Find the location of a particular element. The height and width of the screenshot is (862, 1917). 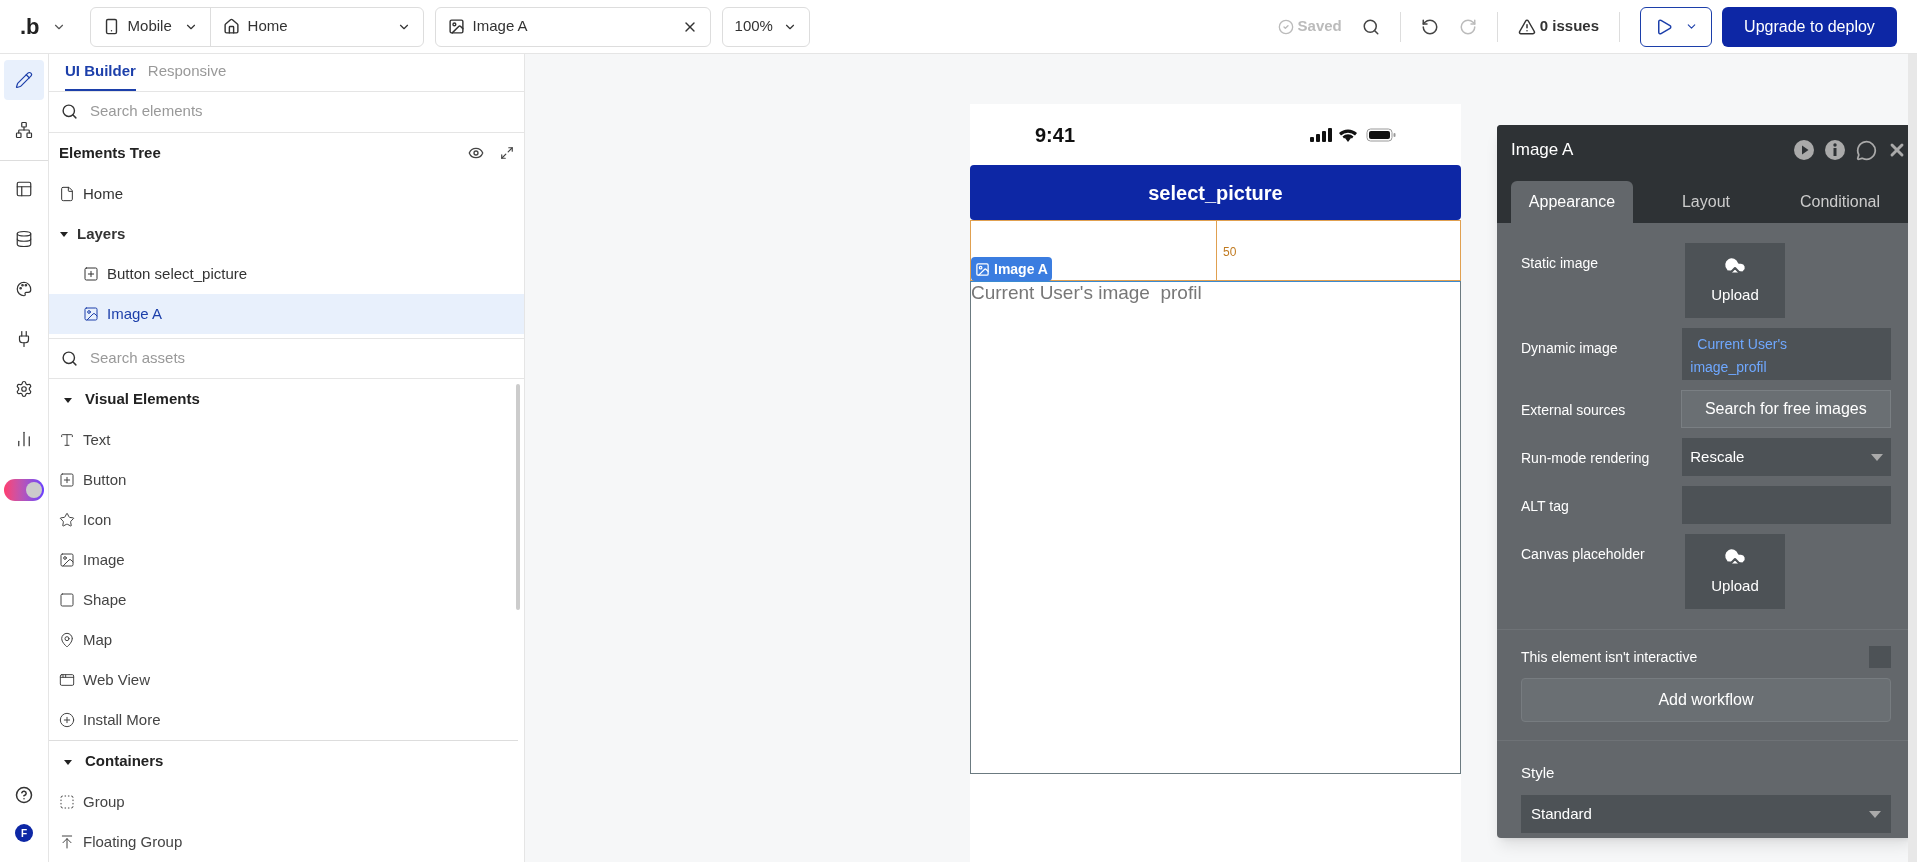

search-images-button: Search for free images is located at coordinates (1785, 409).